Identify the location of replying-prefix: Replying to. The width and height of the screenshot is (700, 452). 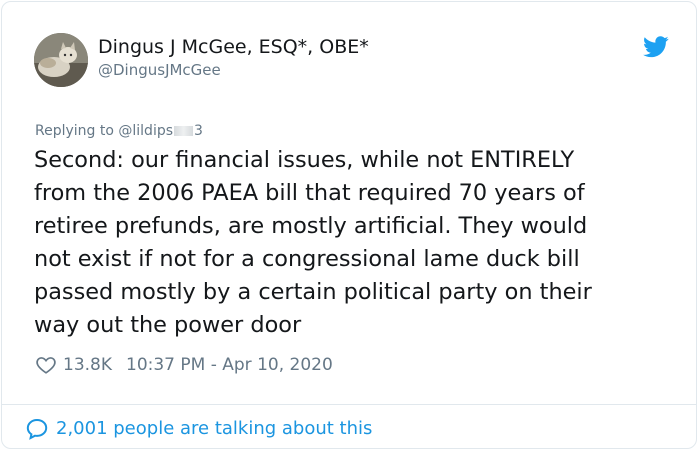
(77, 131).